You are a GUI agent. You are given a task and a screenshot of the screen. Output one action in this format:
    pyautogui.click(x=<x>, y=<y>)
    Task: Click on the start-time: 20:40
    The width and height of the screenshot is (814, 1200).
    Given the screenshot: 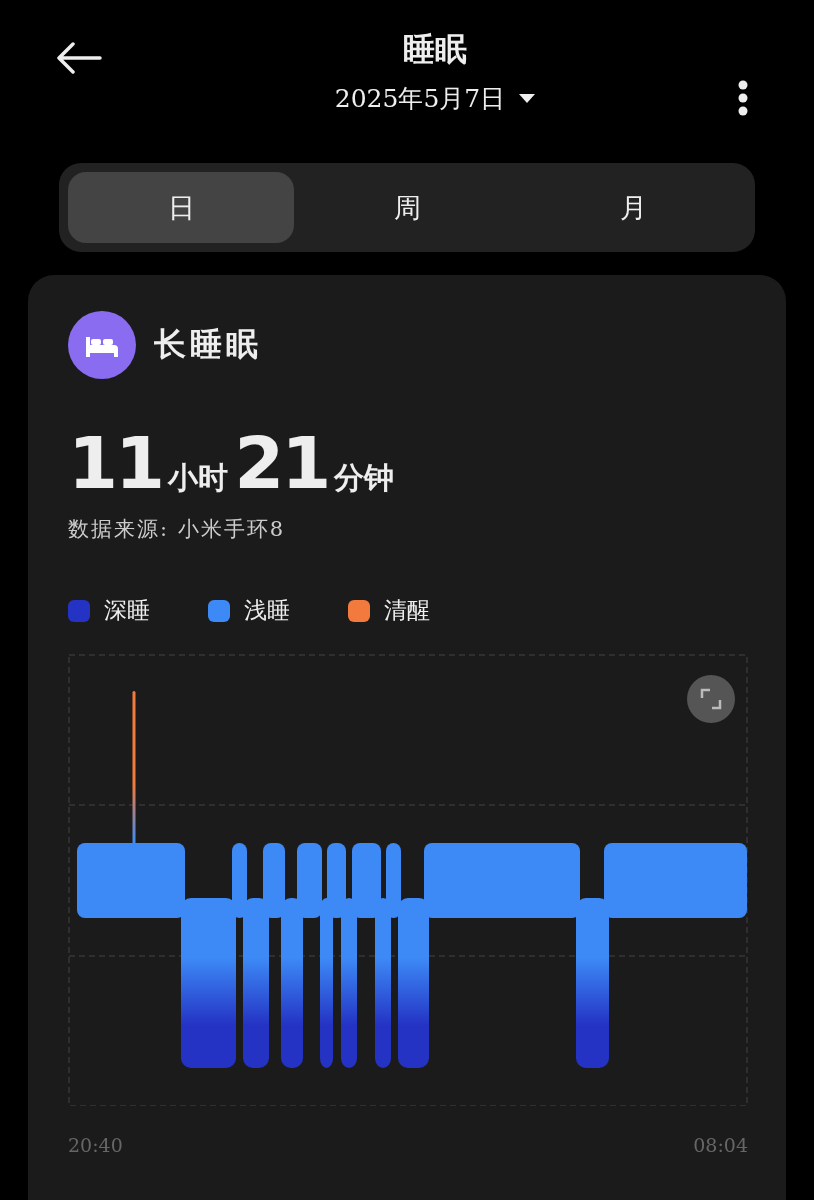 What is the action you would take?
    pyautogui.click(x=95, y=1145)
    